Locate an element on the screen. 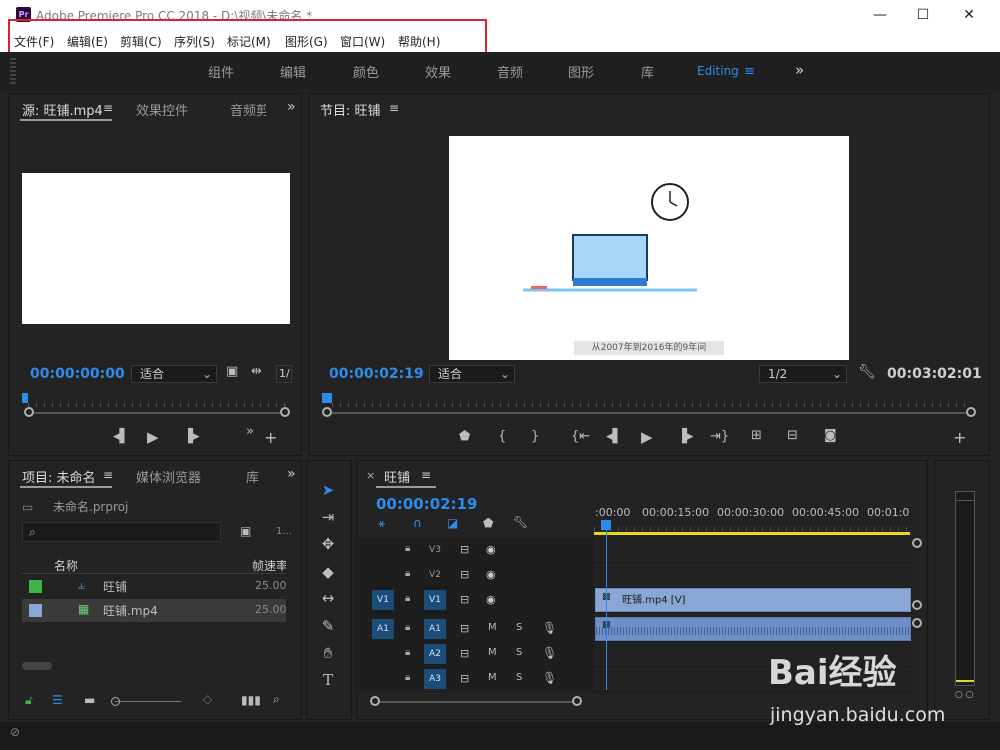 The image size is (1000, 750). source-patch-a1: A1 is located at coordinates (383, 629).